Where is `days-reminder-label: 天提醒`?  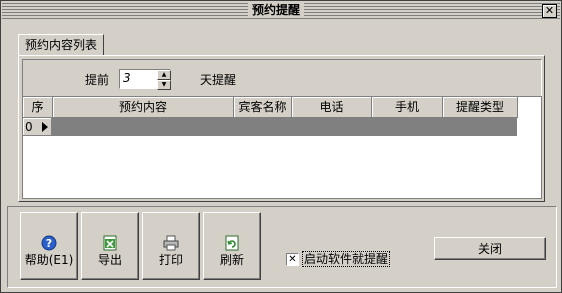 days-reminder-label: 天提醒 is located at coordinates (218, 80).